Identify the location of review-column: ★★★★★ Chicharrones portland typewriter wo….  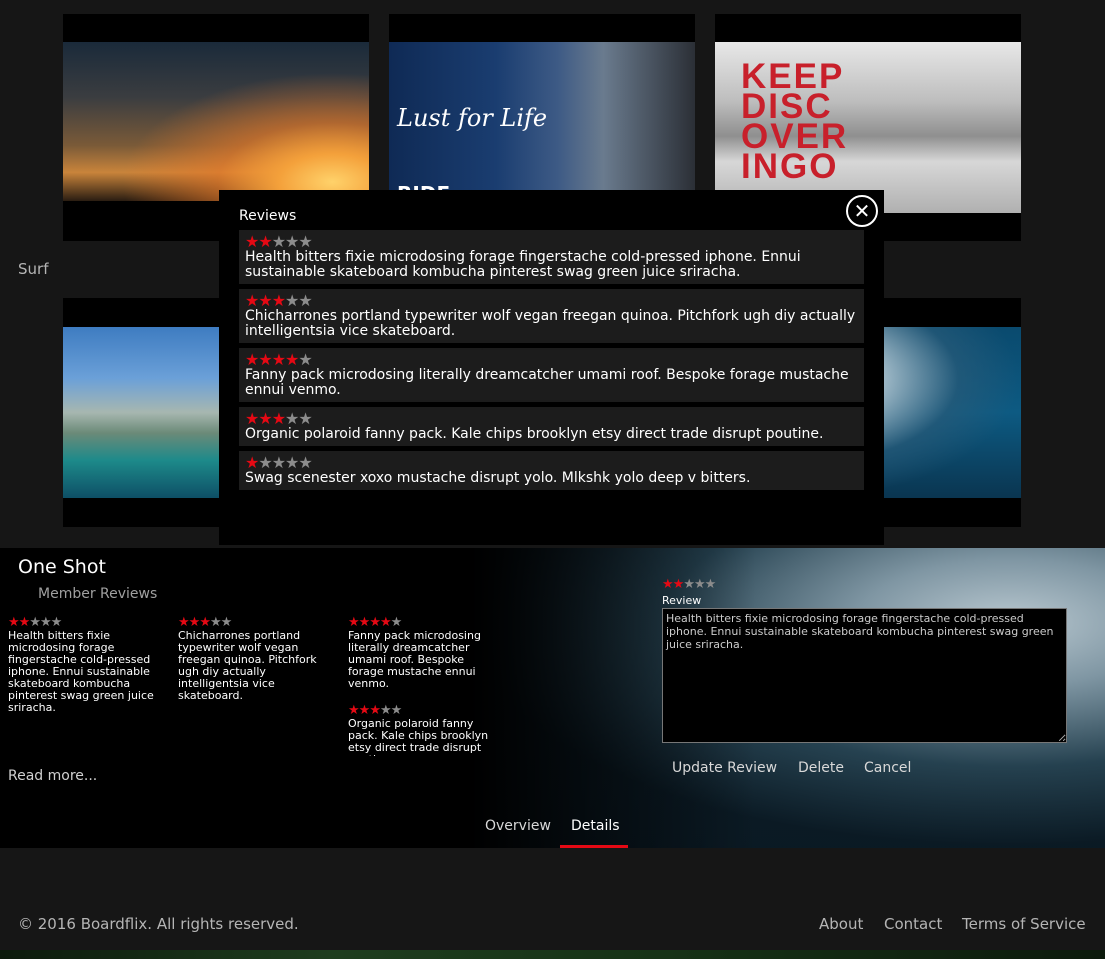
(254, 666).